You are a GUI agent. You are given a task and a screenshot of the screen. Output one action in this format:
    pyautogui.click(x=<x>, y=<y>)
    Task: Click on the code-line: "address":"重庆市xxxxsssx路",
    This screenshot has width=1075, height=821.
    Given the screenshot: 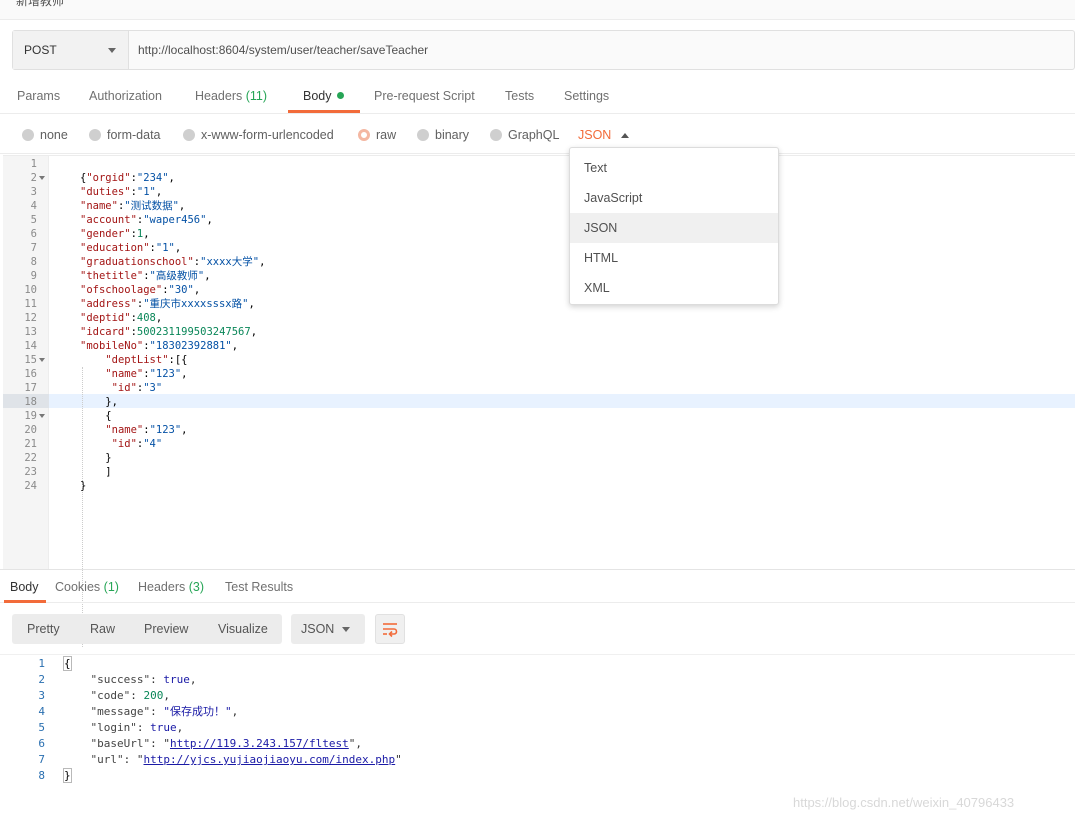 What is the action you would take?
    pyautogui.click(x=167, y=304)
    